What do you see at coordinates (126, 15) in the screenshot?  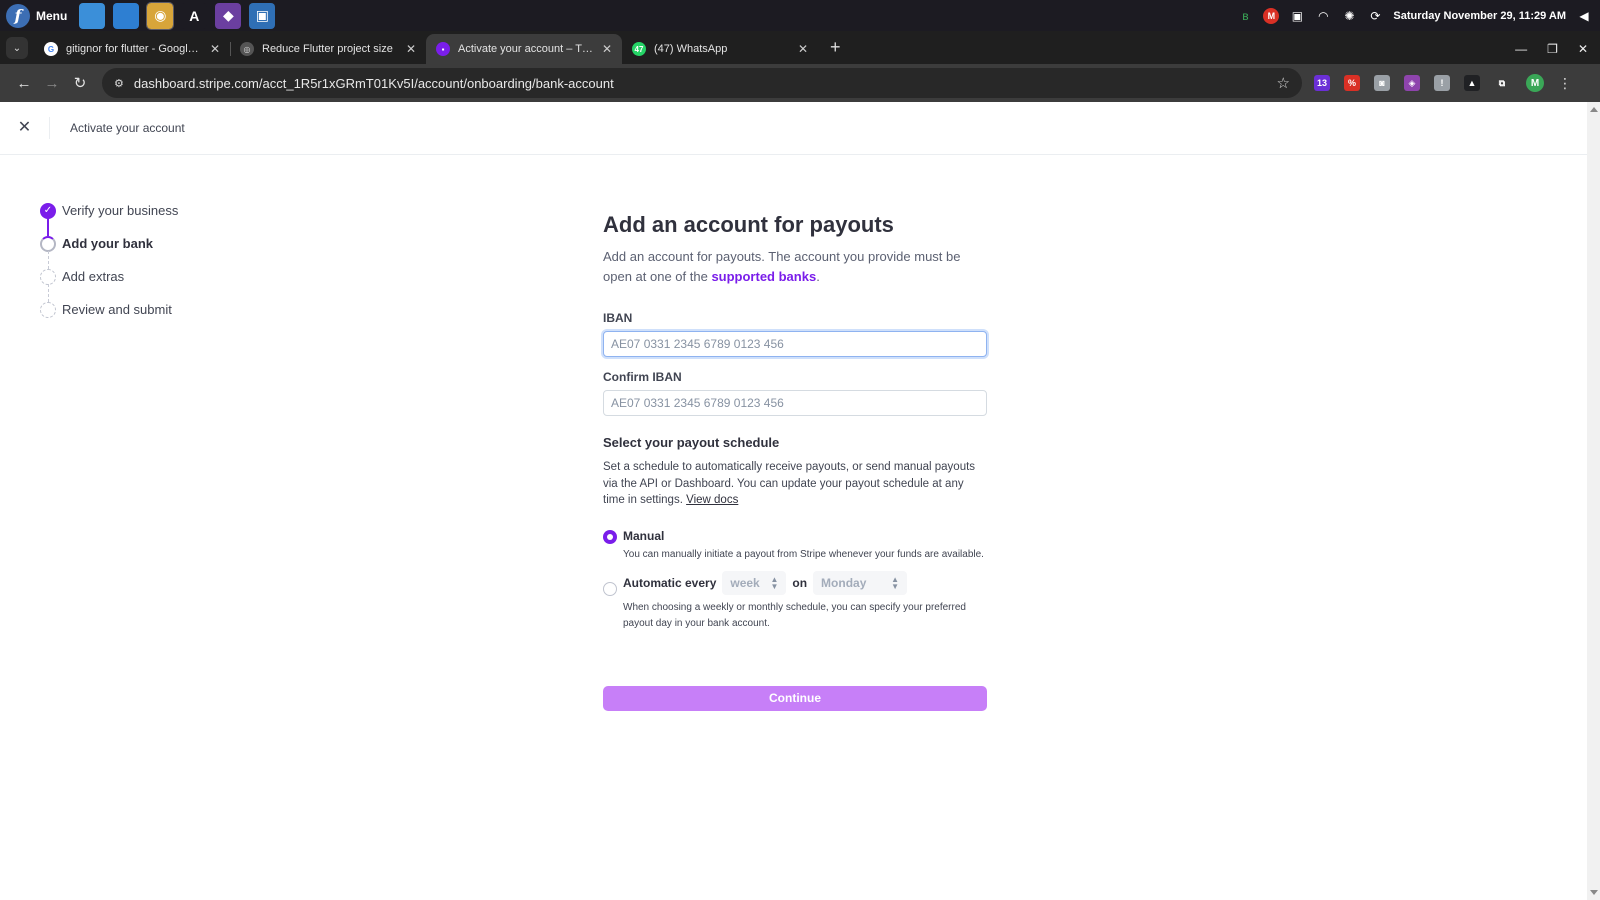 I see `folder-app-icon` at bounding box center [126, 15].